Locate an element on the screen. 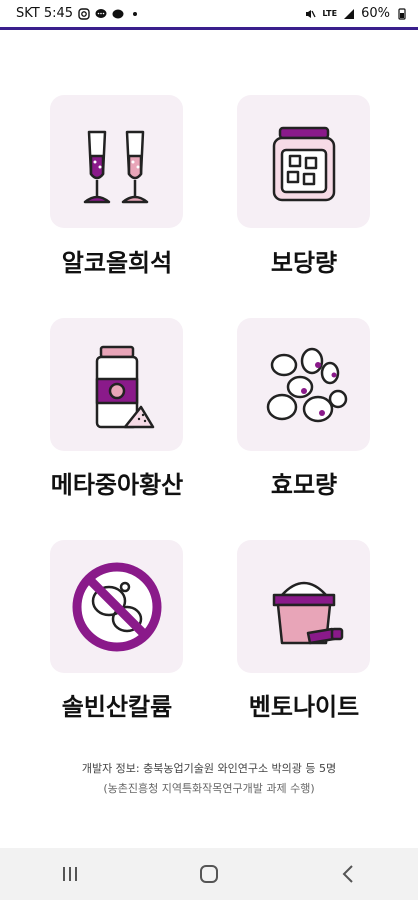 The height and width of the screenshot is (900, 418). back-button is located at coordinates (348, 874).